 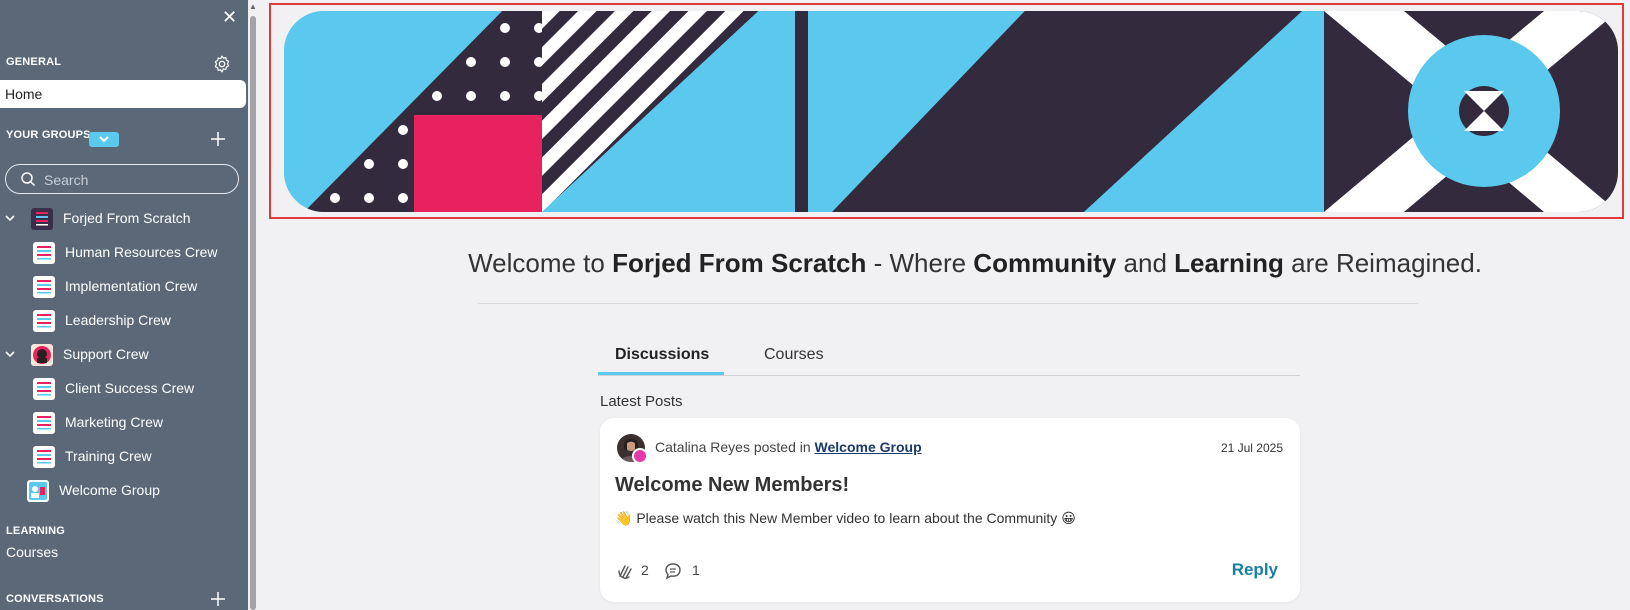 I want to click on sidebar-item-home: Home, so click(x=123, y=94).